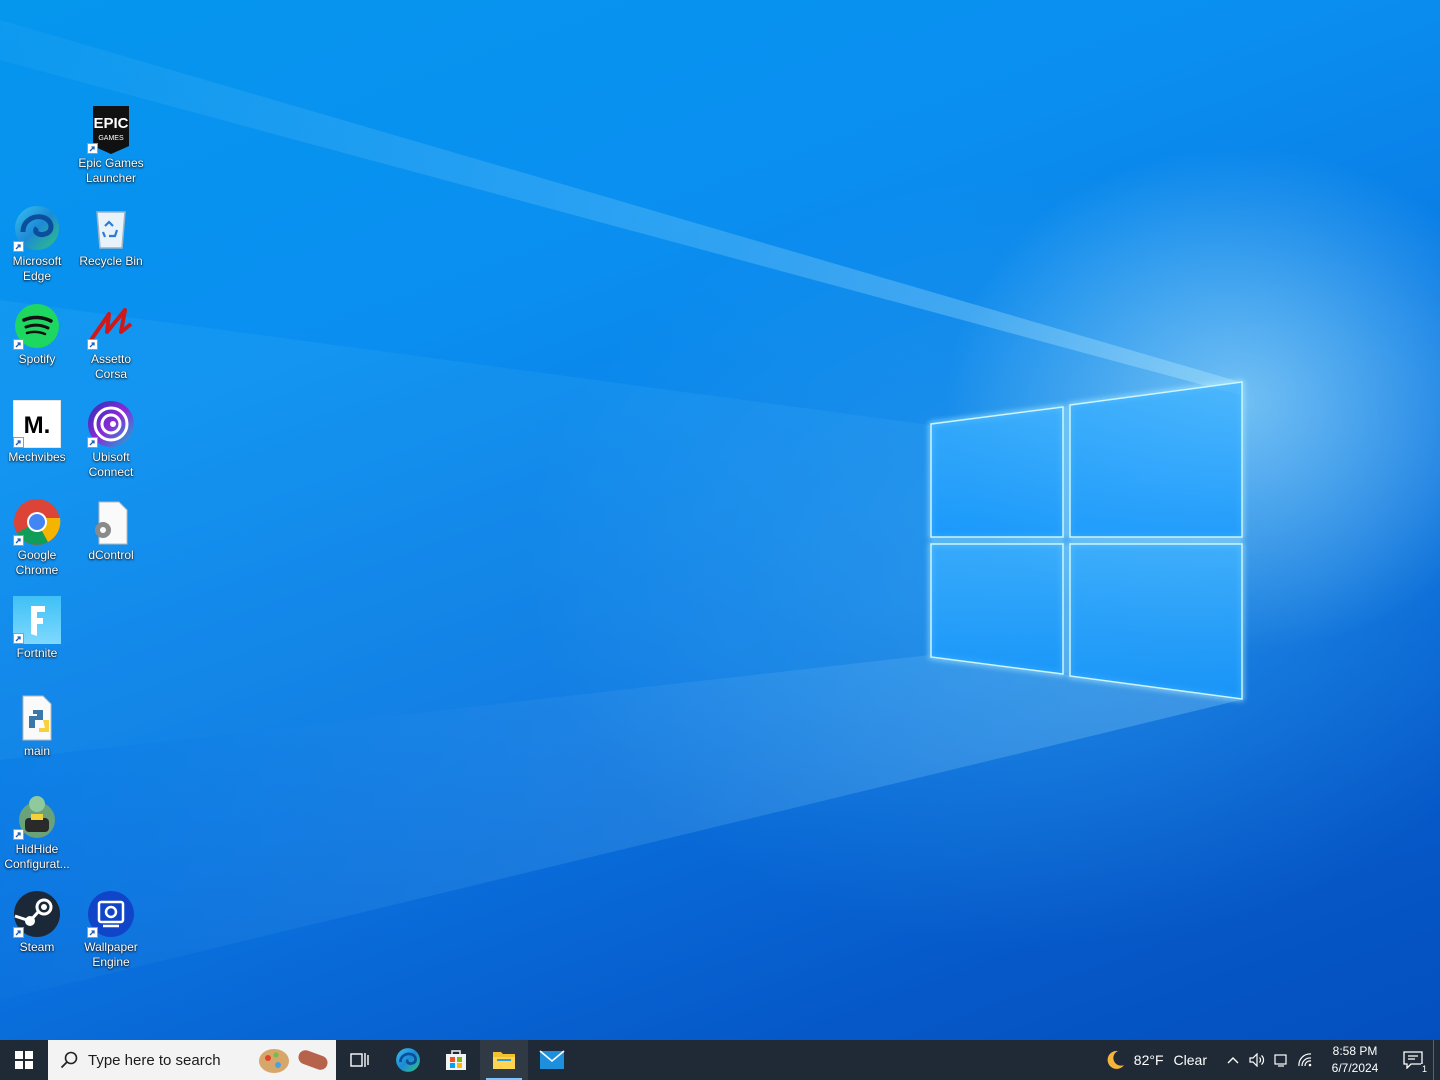 The width and height of the screenshot is (1440, 1080). What do you see at coordinates (37, 653) in the screenshot?
I see `desktop-icon-label: Fortnite` at bounding box center [37, 653].